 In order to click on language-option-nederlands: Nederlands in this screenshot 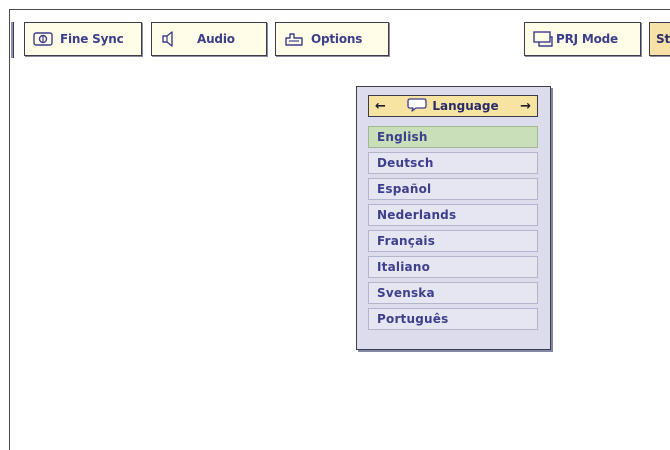, I will do `click(453, 215)`.